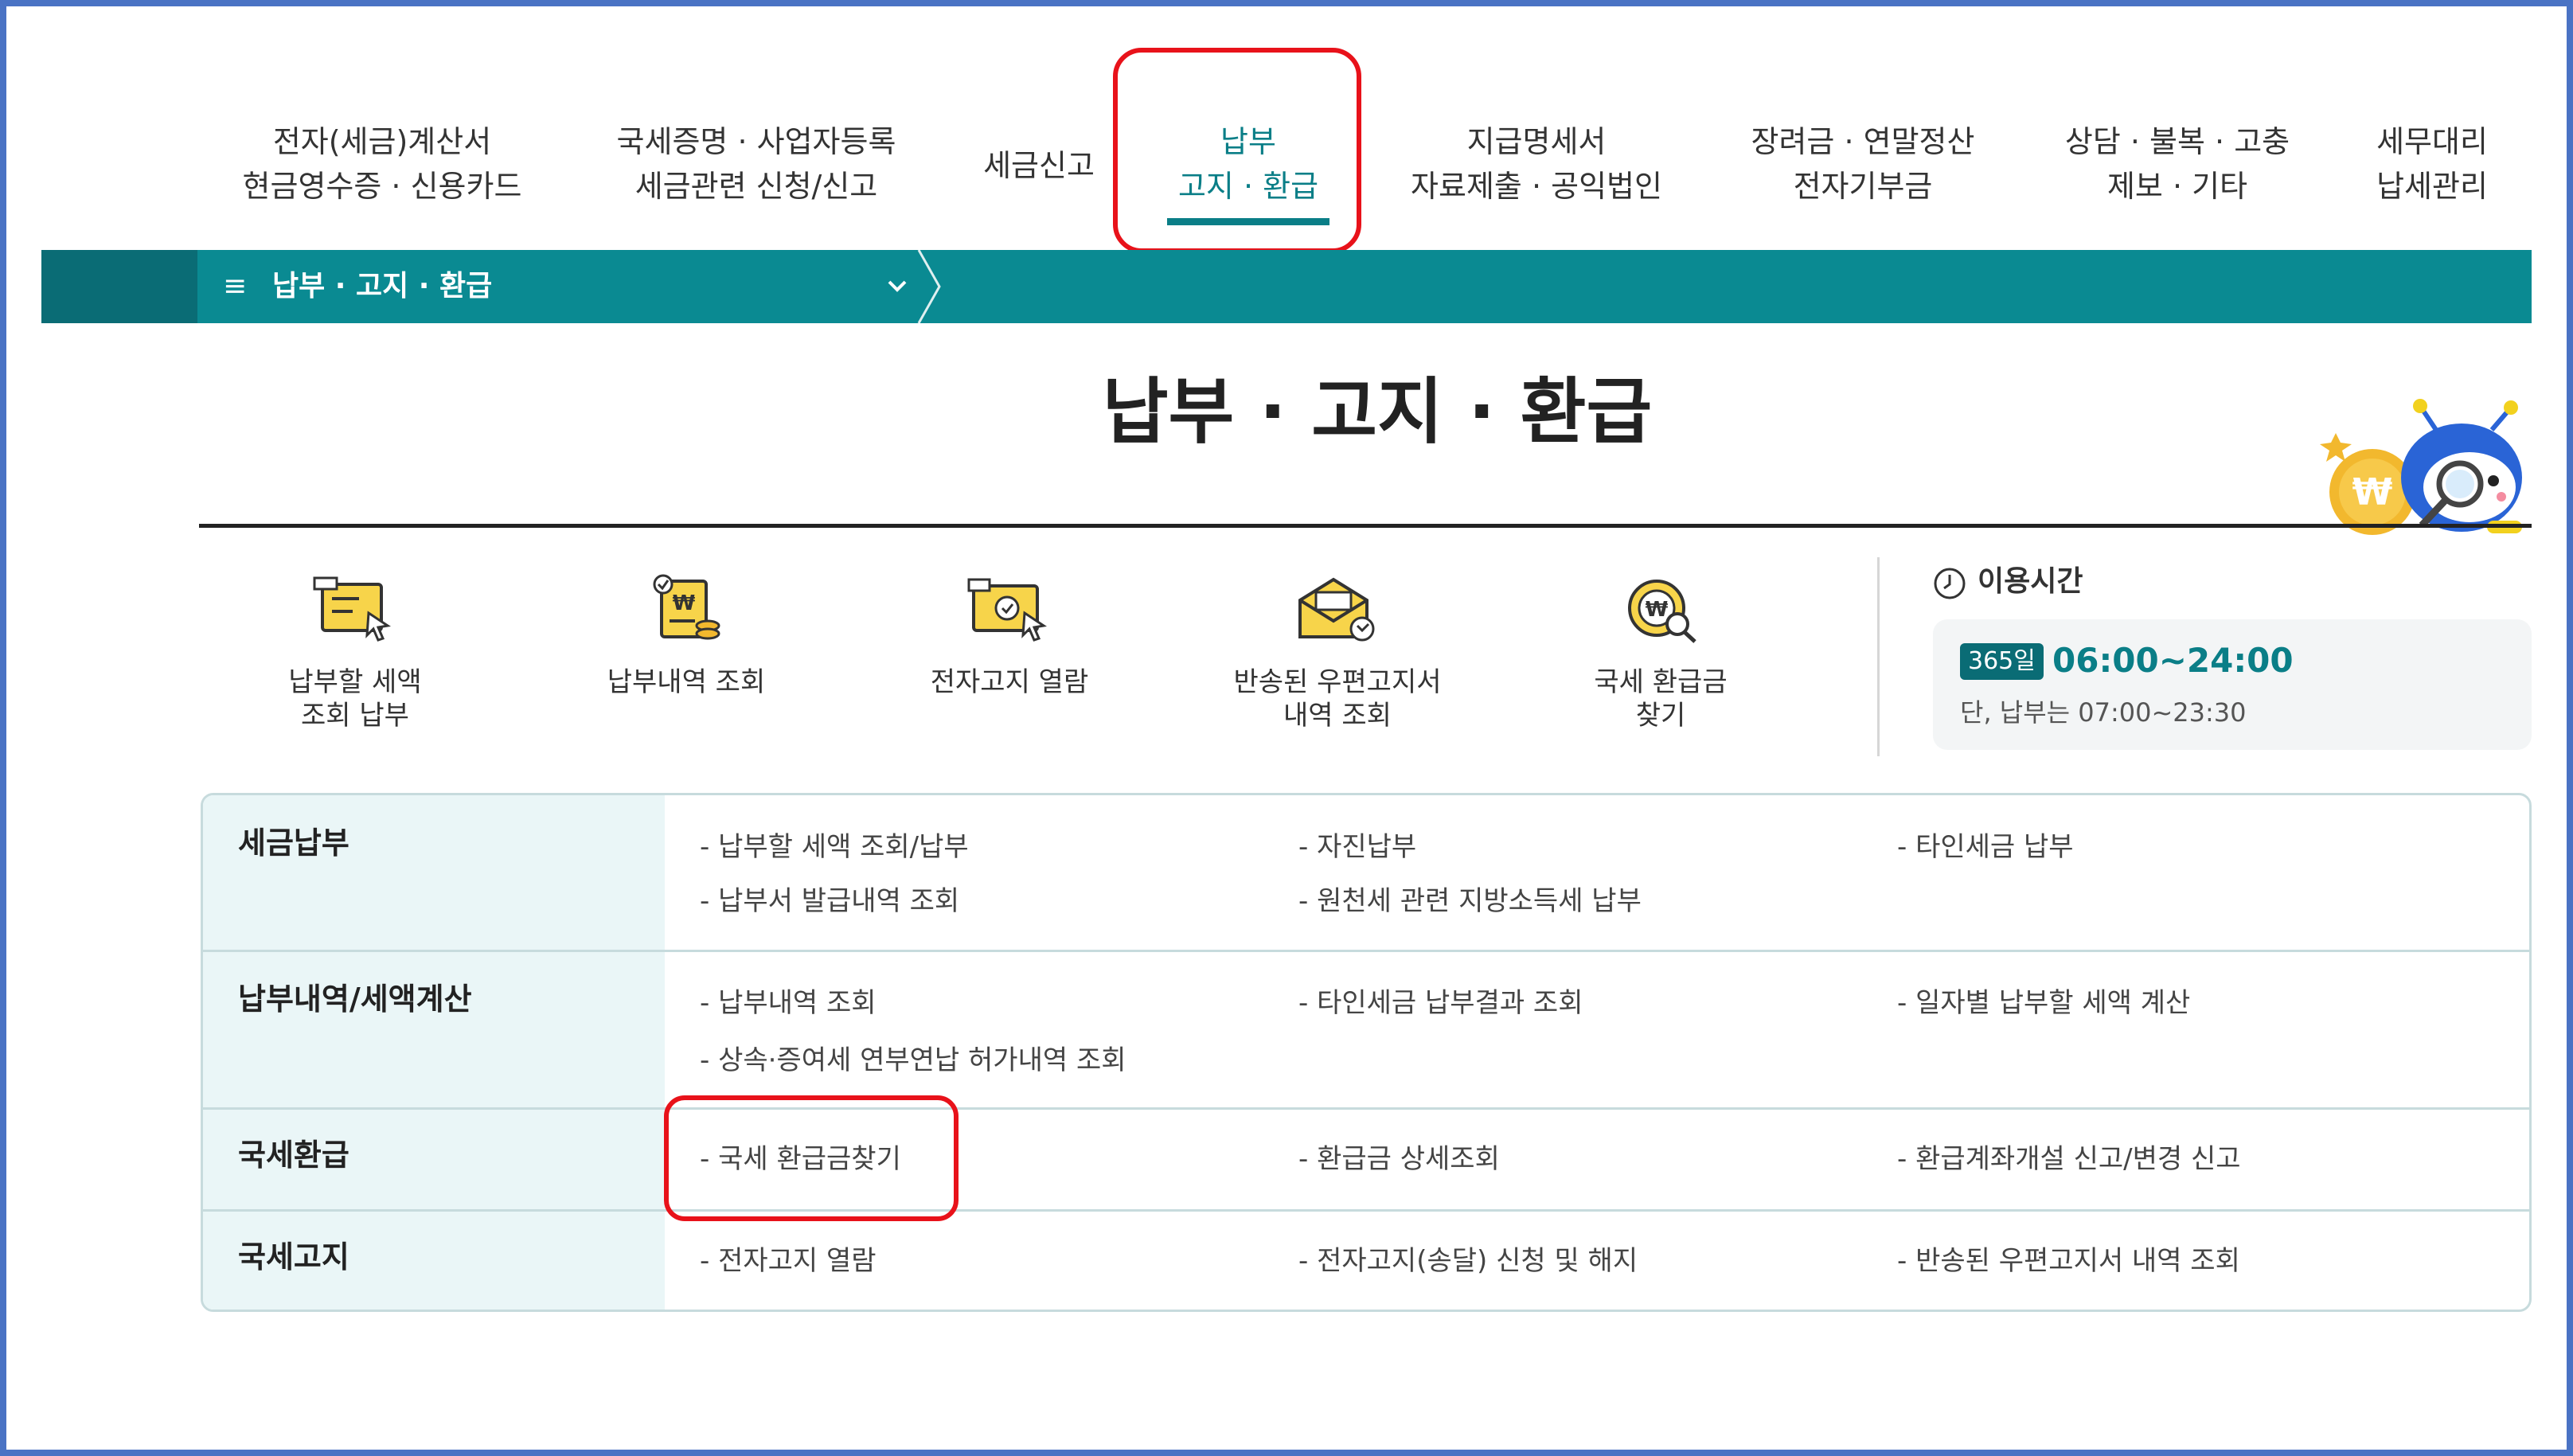 Image resolution: width=2573 pixels, height=1456 pixels. What do you see at coordinates (2432, 141) in the screenshot?
I see `nav-item-line1: 세무대리` at bounding box center [2432, 141].